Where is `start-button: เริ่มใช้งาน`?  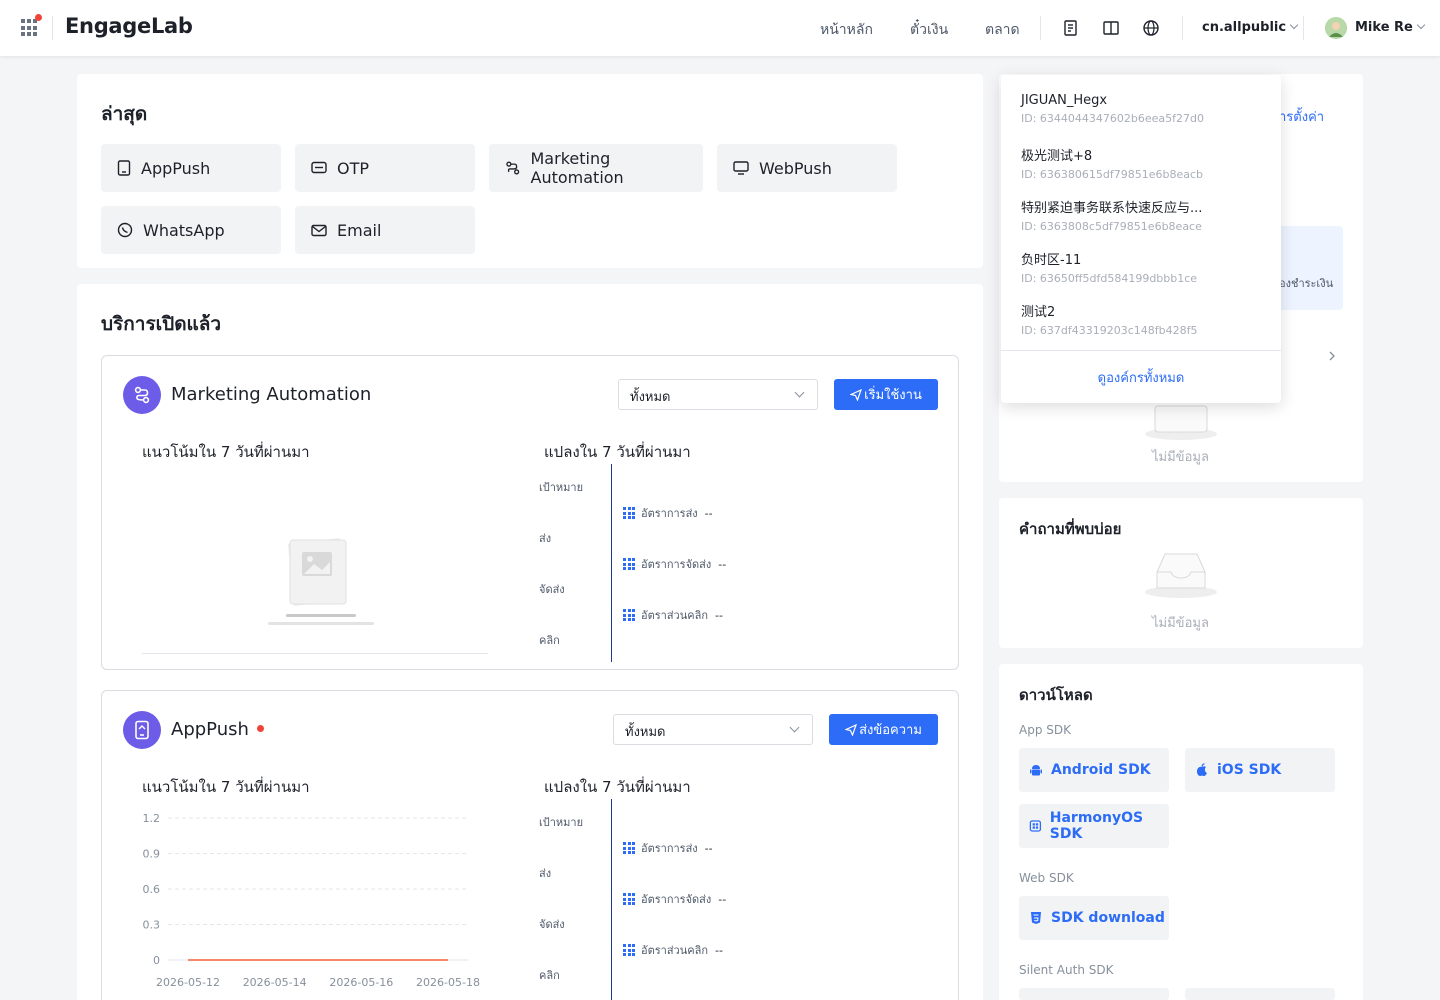 start-button: เริ่มใช้งาน is located at coordinates (886, 394).